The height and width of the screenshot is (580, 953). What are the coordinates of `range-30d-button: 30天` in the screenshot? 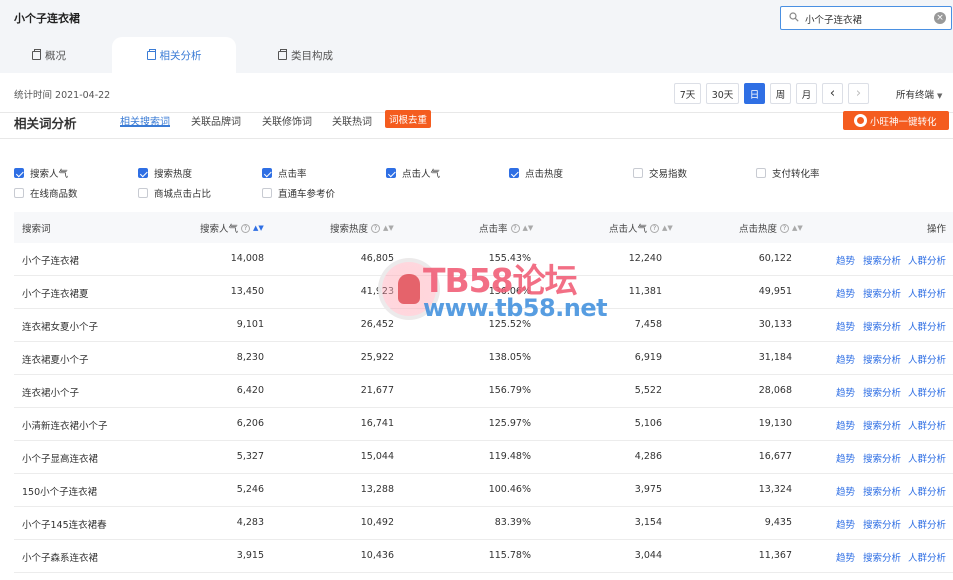 It's located at (722, 93).